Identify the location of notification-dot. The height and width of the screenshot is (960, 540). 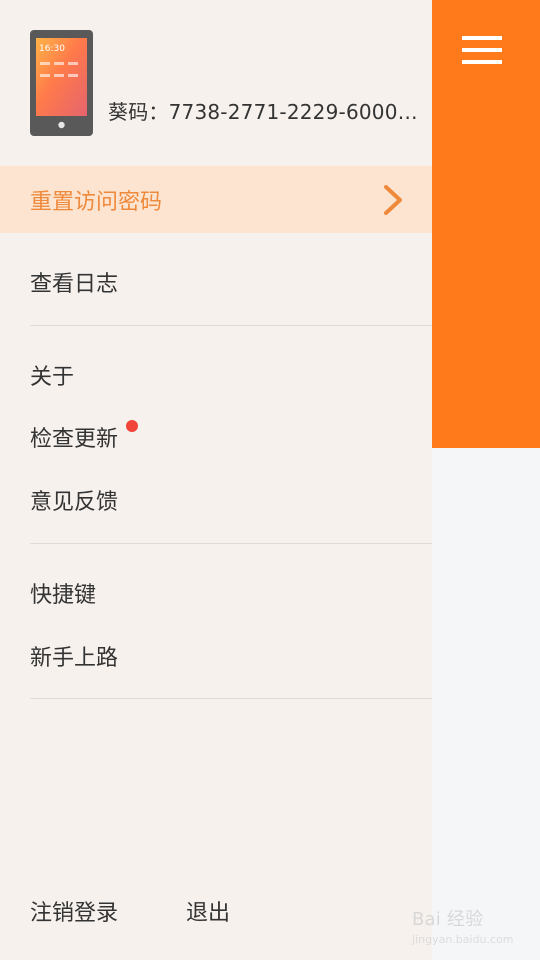
(132, 426).